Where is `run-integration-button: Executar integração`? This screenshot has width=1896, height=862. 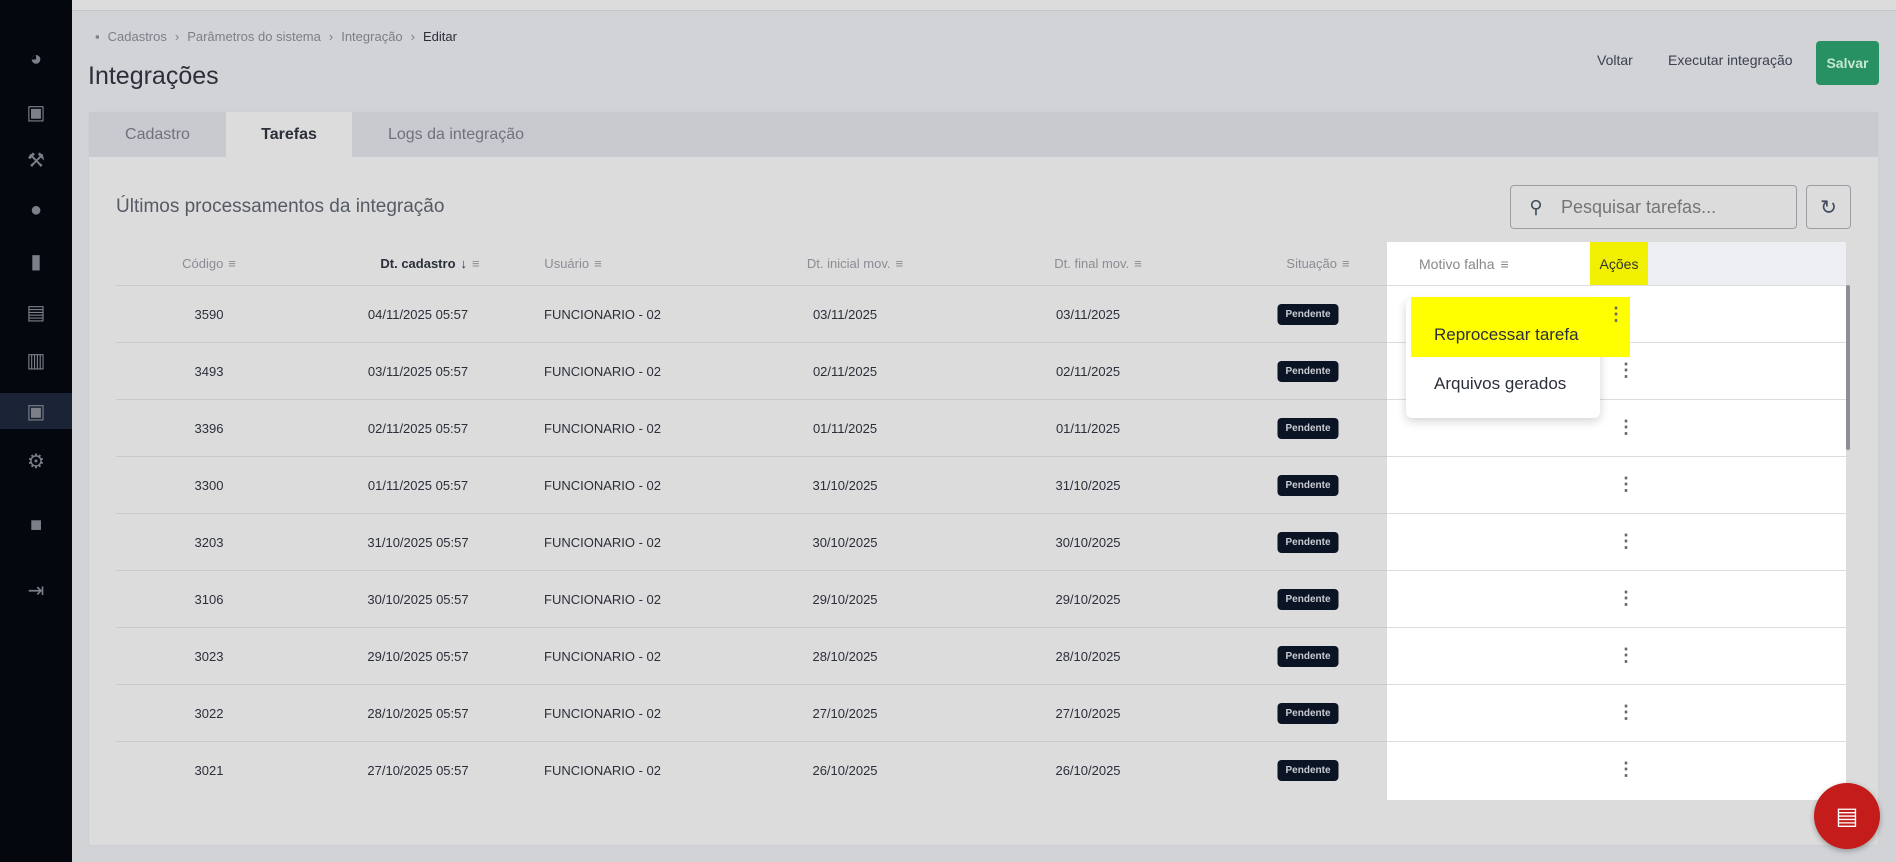 run-integration-button: Executar integração is located at coordinates (1730, 60).